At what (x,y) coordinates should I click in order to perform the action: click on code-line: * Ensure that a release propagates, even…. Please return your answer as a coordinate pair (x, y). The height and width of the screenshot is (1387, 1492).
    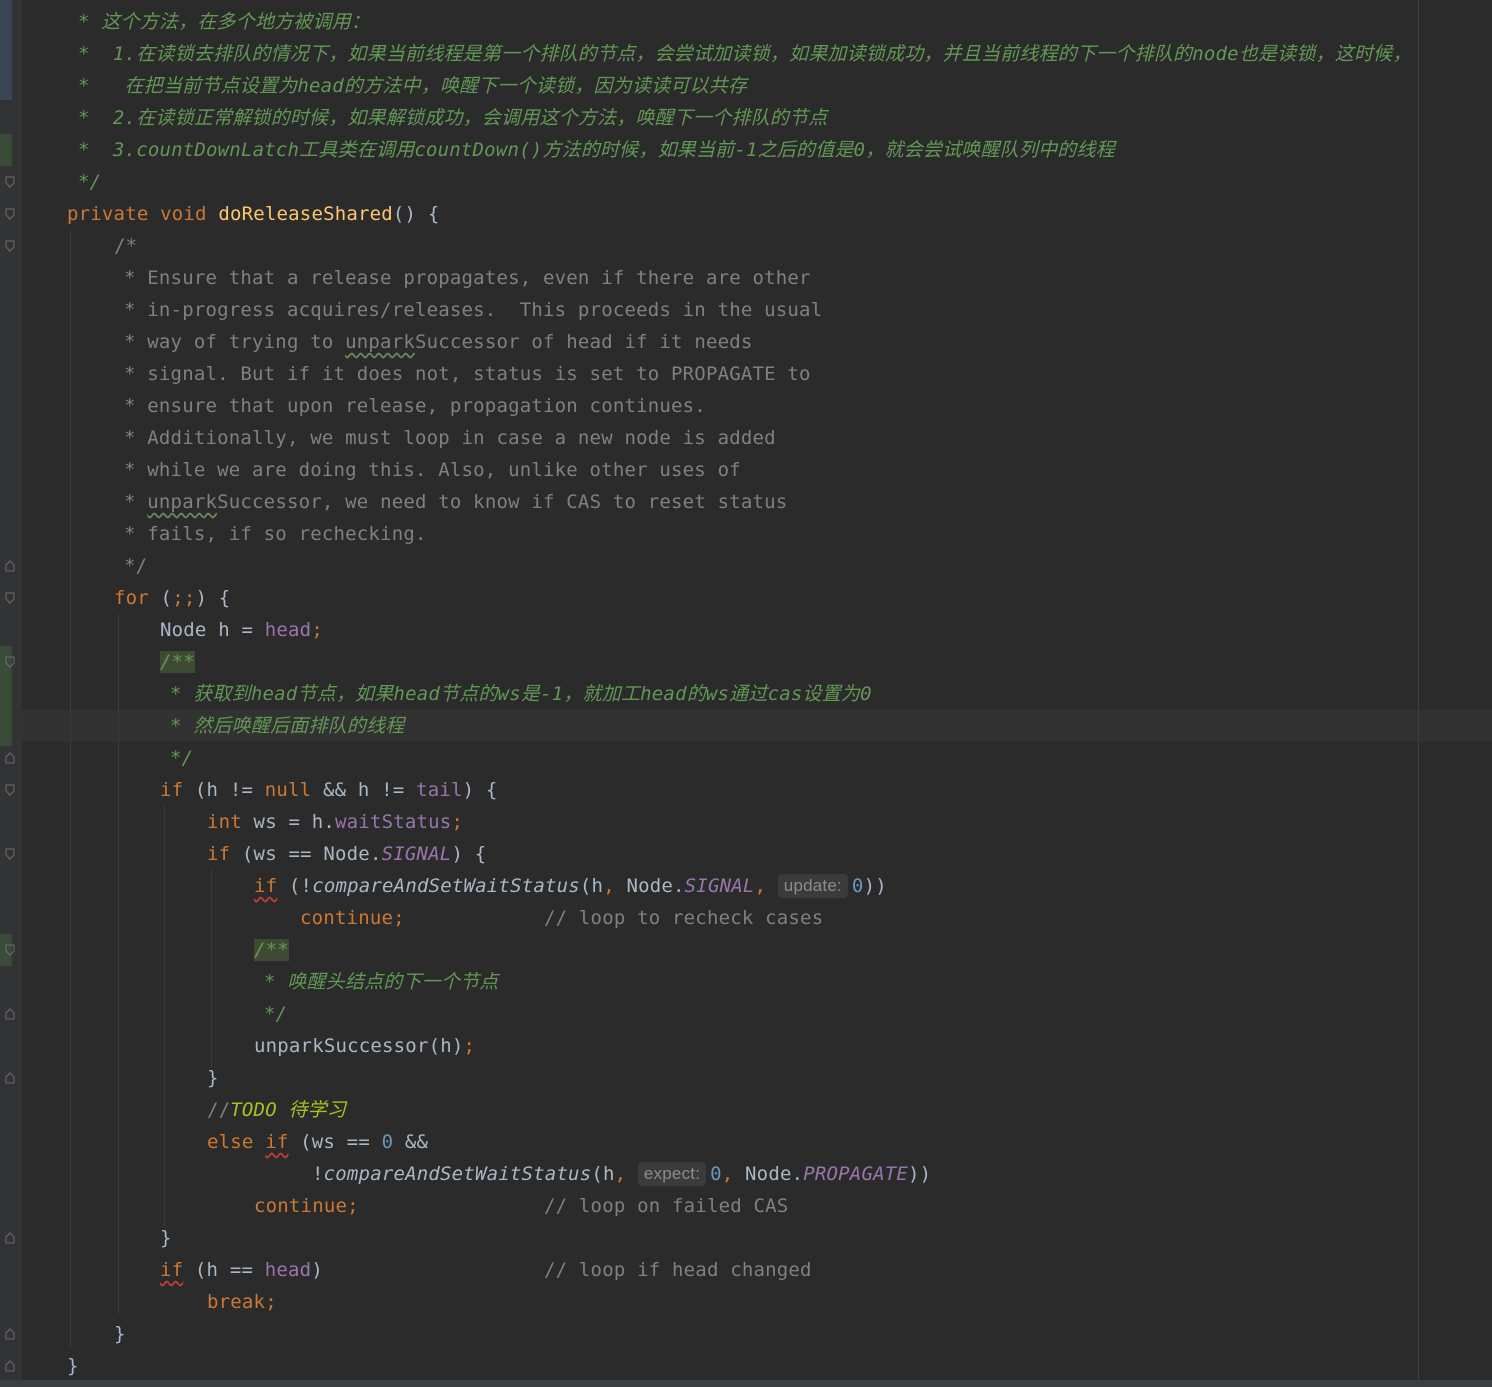
    Looking at the image, I should click on (467, 278).